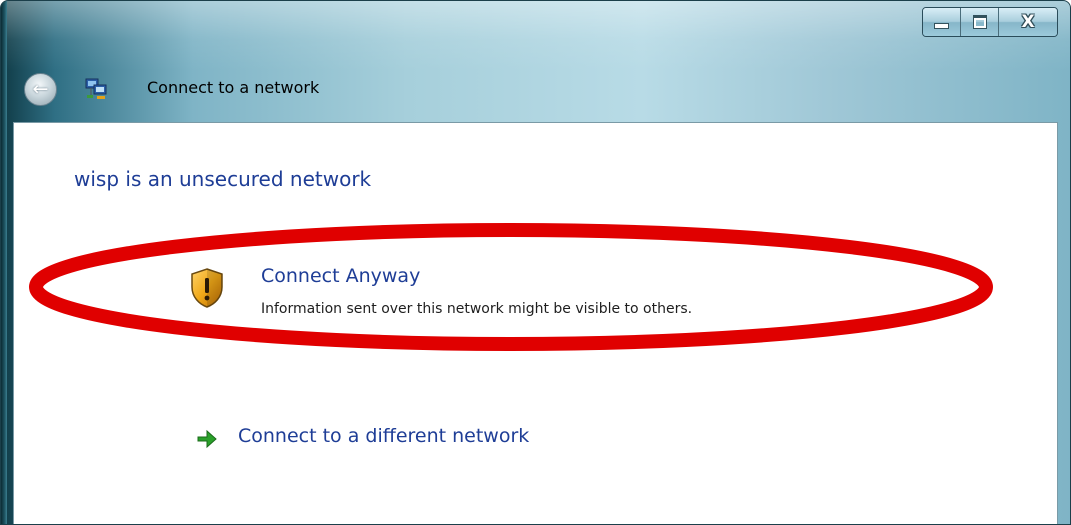 This screenshot has height=525, width=1071. Describe the element at coordinates (207, 288) in the screenshot. I see `security-shield-warning-icon` at that location.